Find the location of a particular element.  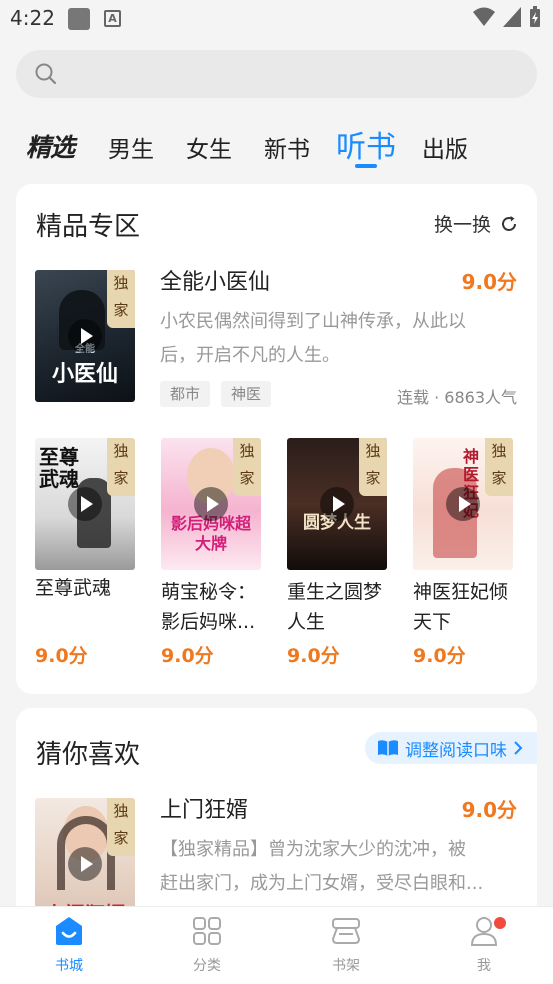

status-time: 4:22 is located at coordinates (32, 18).